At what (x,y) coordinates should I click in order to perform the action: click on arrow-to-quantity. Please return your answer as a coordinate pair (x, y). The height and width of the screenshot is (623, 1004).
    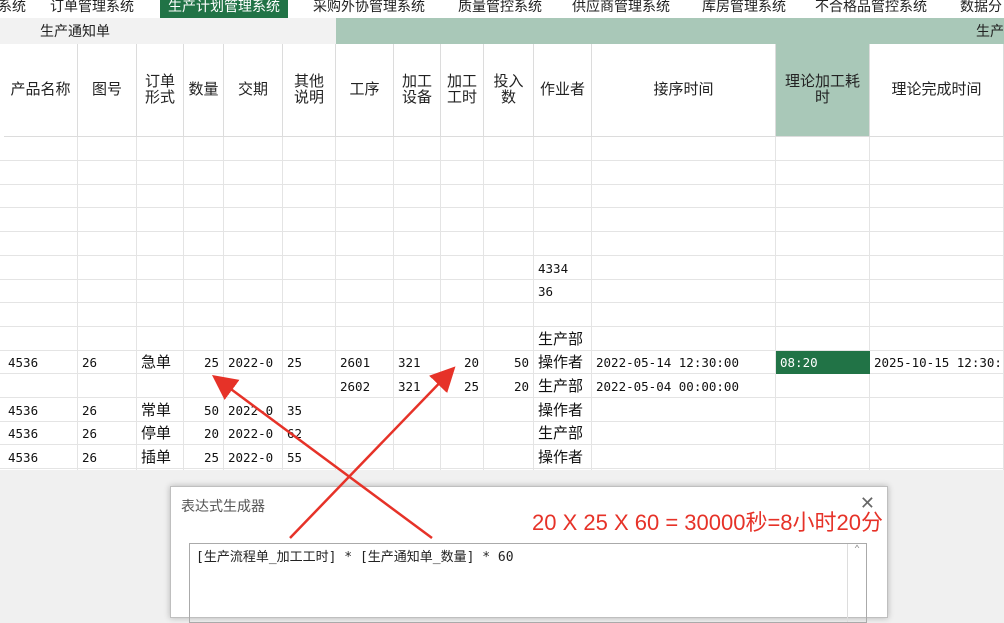
    Looking at the image, I should click on (322, 457).